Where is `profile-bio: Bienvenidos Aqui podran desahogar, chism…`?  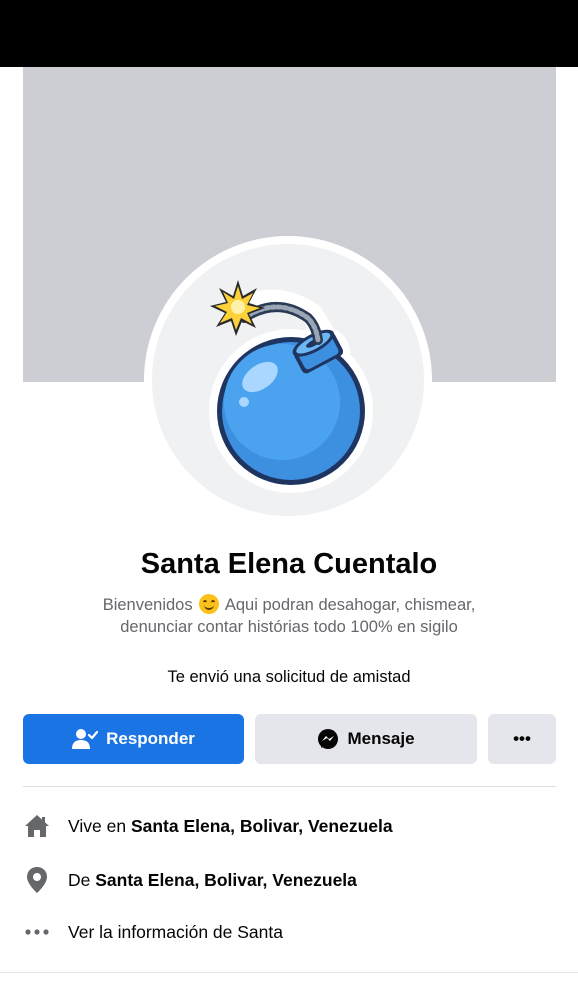 profile-bio: Bienvenidos Aqui podran desahogar, chism… is located at coordinates (289, 616).